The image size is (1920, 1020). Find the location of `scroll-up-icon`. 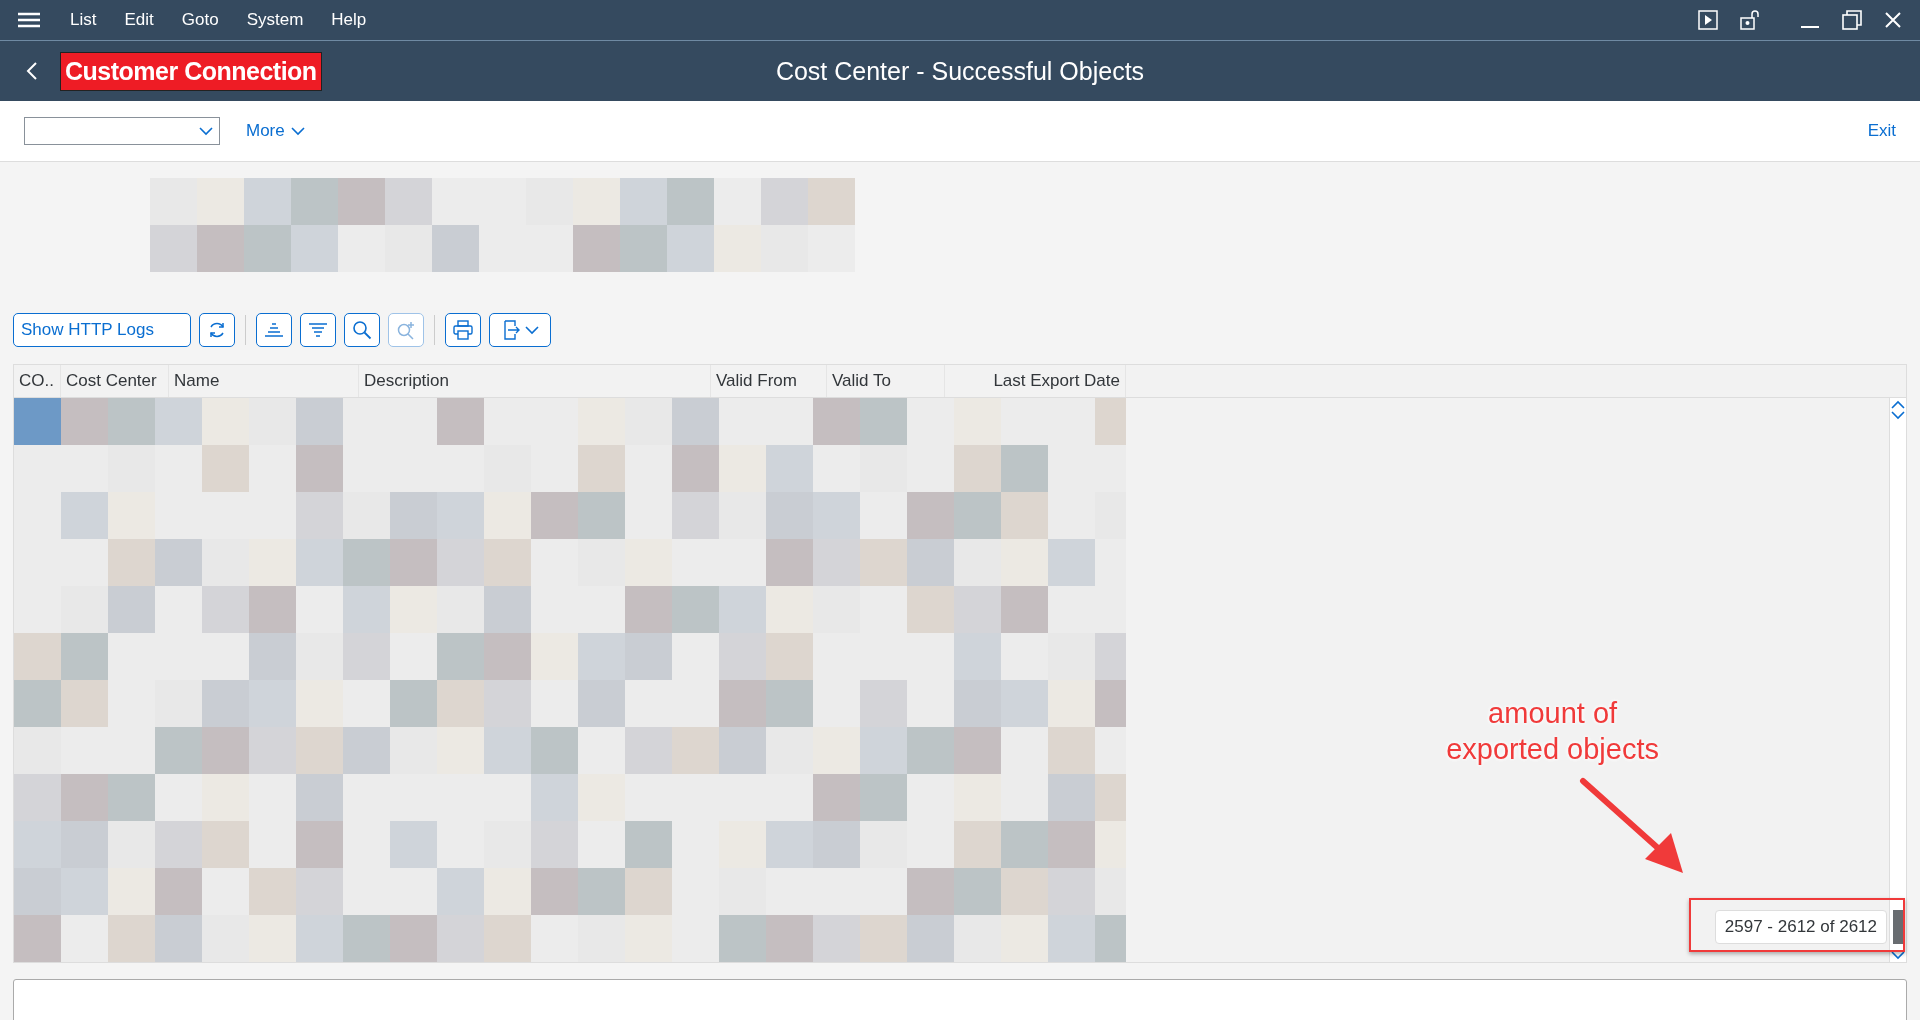

scroll-up-icon is located at coordinates (1898, 404).